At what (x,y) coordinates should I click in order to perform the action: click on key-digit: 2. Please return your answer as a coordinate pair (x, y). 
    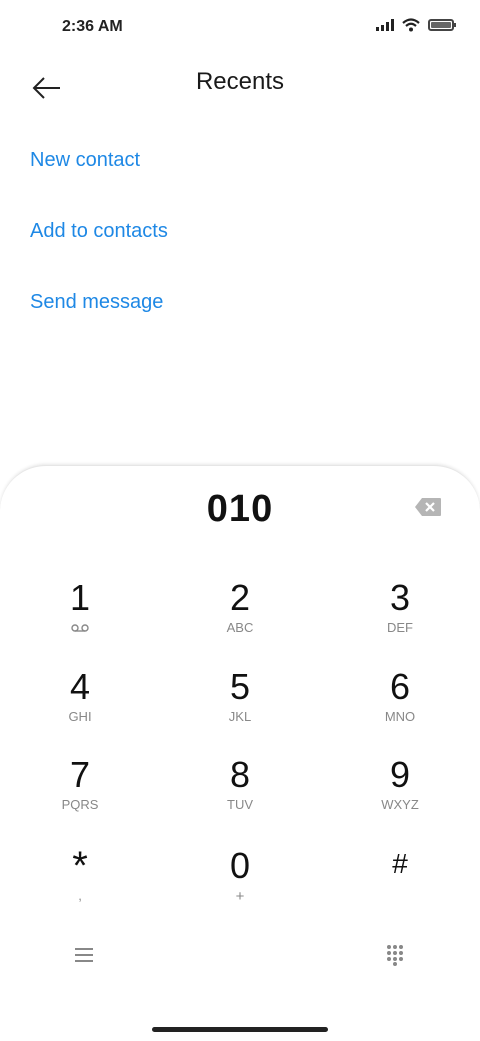
    Looking at the image, I should click on (240, 597).